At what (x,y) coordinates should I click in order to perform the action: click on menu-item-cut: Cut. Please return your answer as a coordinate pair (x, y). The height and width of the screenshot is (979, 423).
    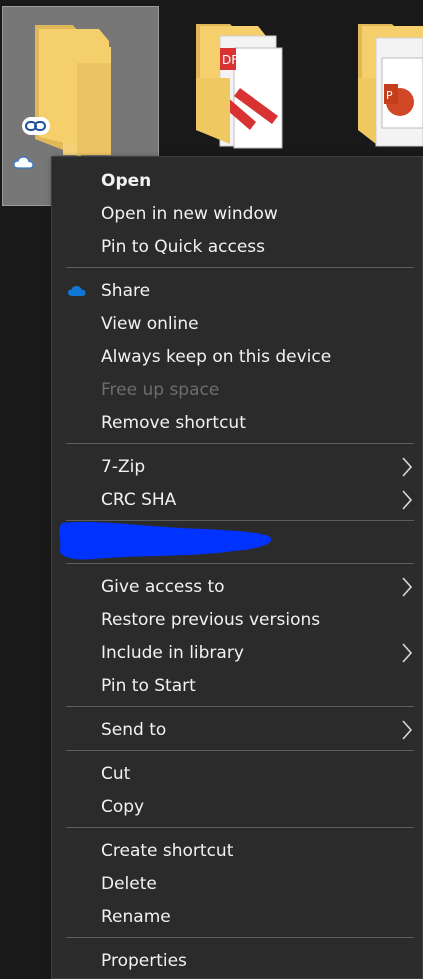
    Looking at the image, I should click on (237, 773).